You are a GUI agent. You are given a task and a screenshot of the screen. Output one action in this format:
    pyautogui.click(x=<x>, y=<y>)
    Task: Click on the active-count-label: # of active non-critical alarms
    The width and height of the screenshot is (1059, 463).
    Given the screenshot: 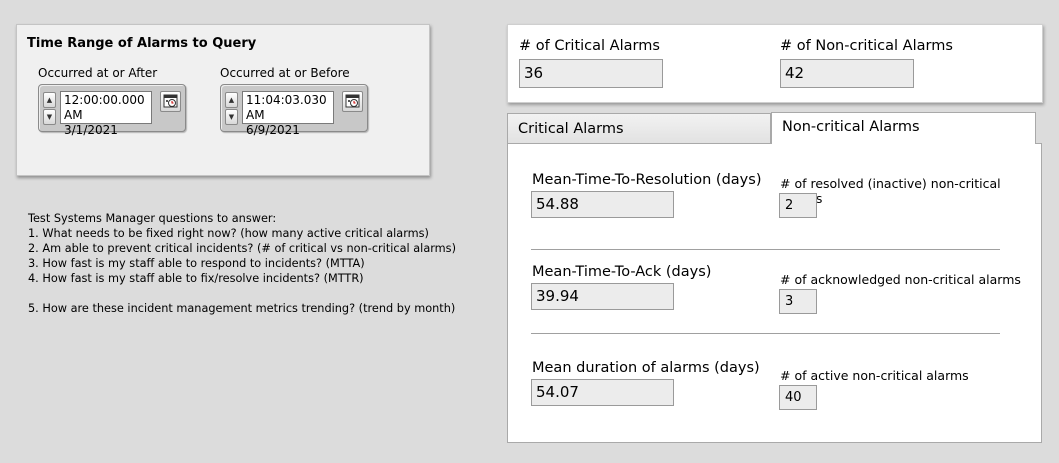 What is the action you would take?
    pyautogui.click(x=874, y=375)
    